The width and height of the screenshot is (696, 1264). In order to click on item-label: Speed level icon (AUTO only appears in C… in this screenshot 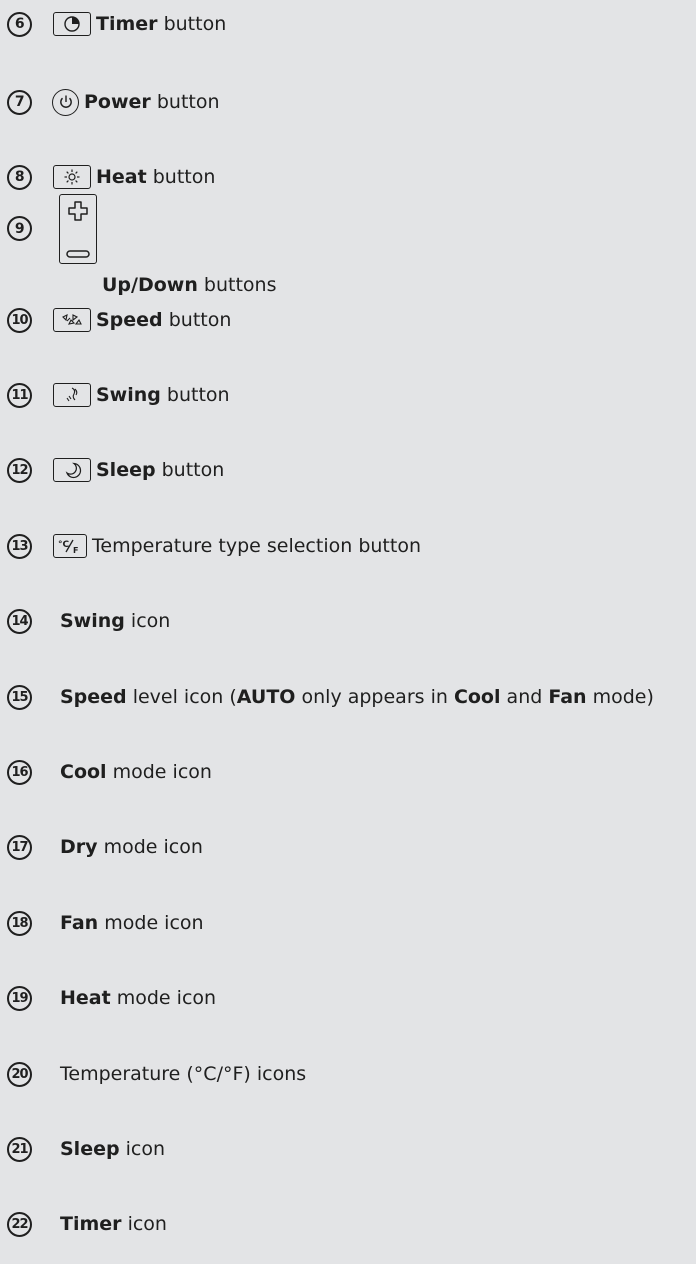, I will do `click(357, 696)`.